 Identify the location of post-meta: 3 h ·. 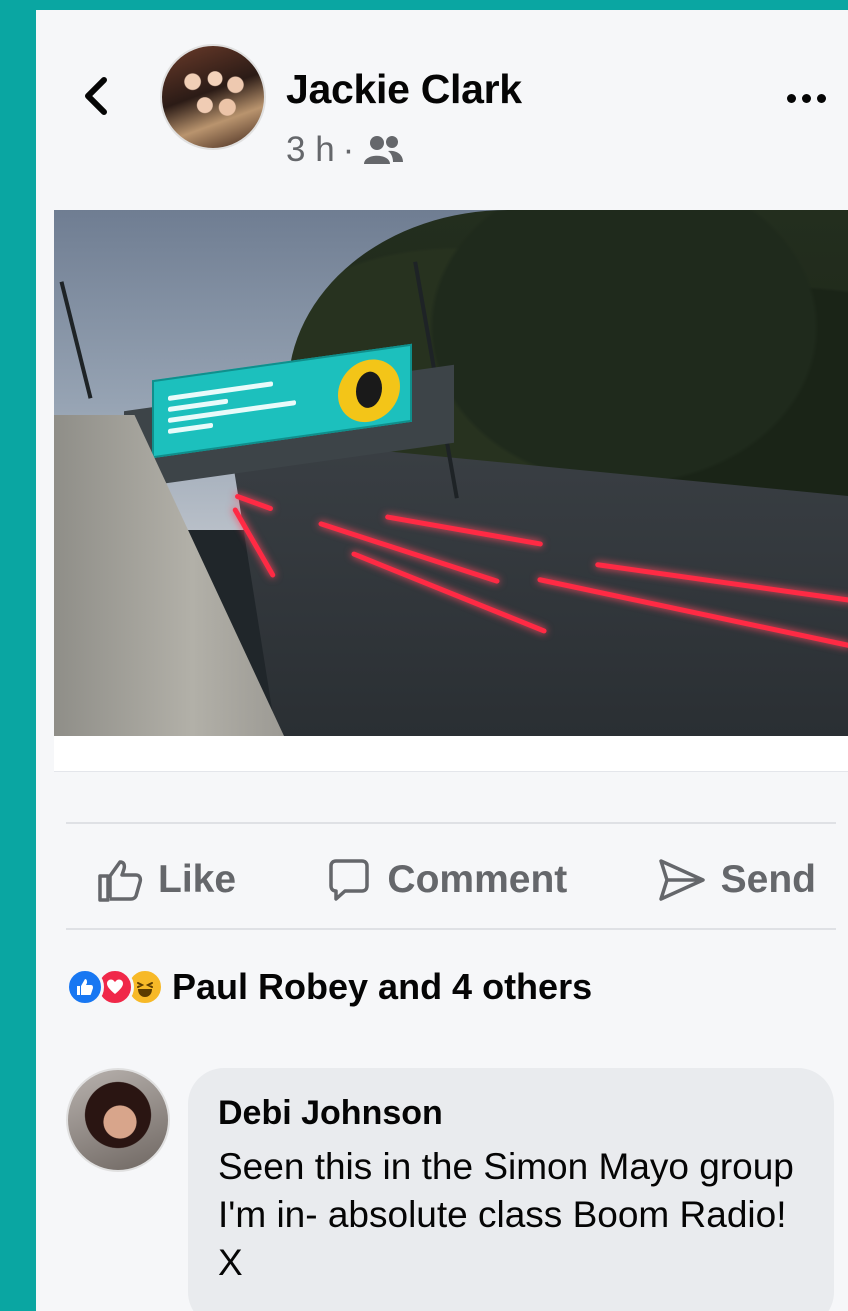
(345, 150).